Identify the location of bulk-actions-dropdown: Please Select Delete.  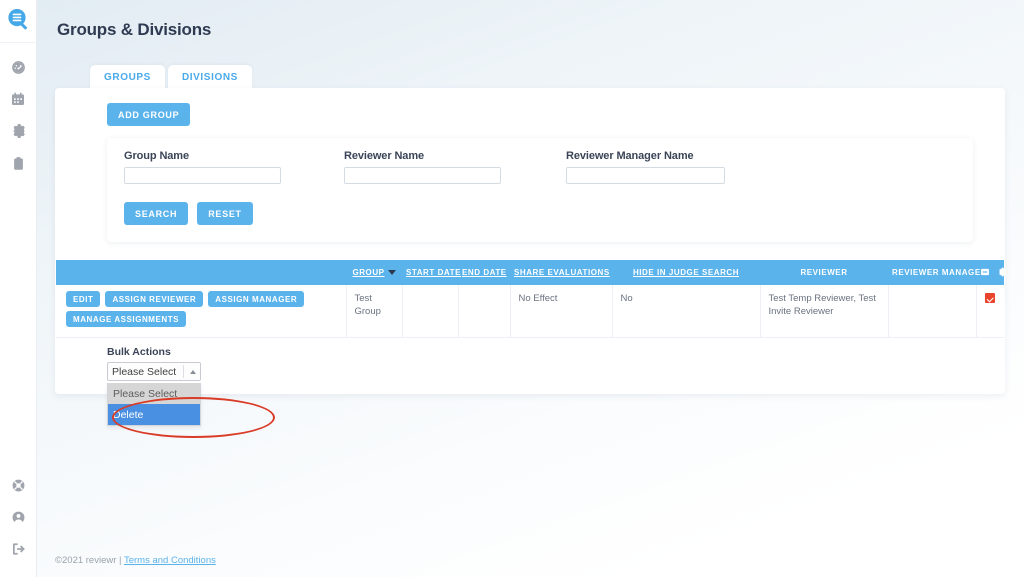
(154, 404).